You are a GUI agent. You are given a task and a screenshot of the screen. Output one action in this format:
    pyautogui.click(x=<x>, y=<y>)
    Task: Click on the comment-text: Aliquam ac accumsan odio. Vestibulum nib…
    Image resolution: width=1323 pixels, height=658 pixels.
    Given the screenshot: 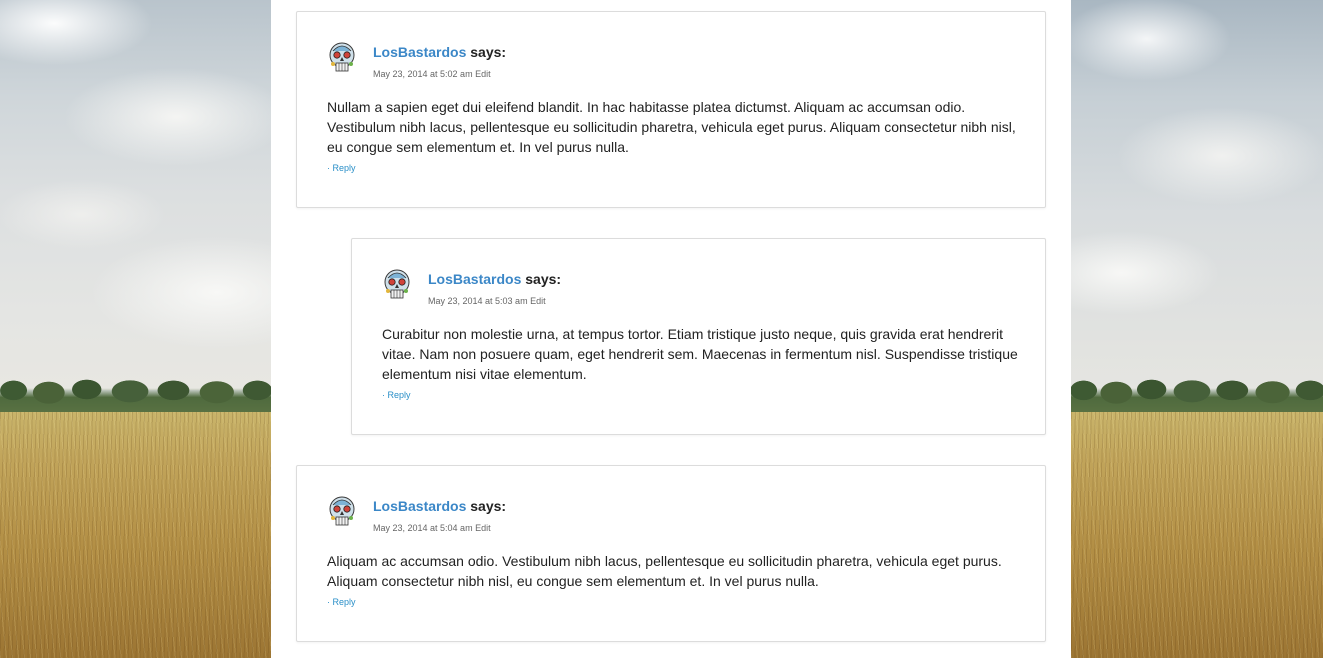 What is the action you would take?
    pyautogui.click(x=664, y=571)
    